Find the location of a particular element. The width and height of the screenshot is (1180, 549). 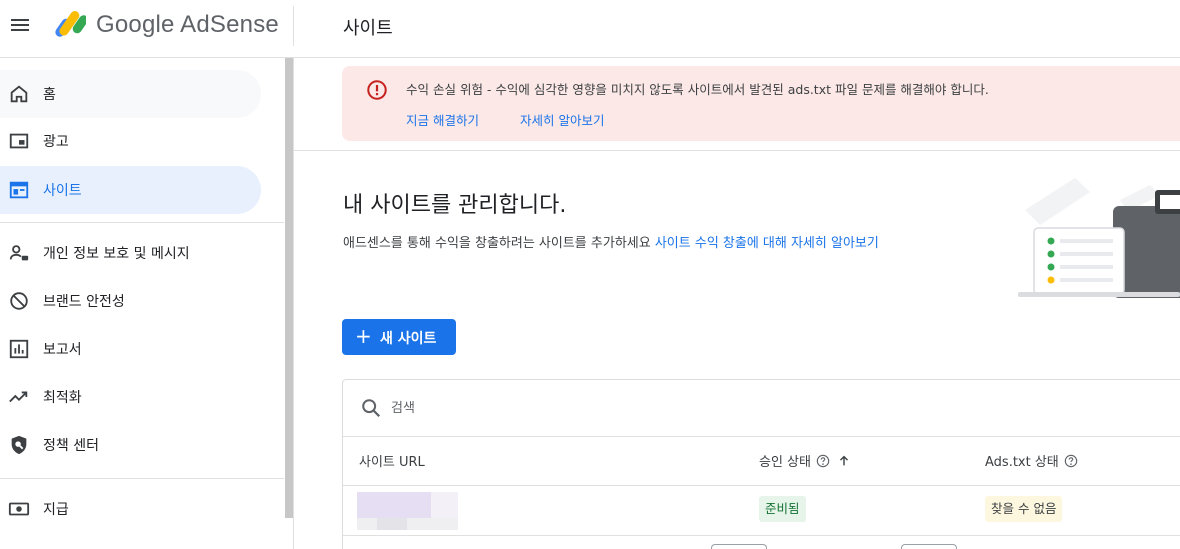

sidebar-item-sites: 사이트 is located at coordinates (130, 190).